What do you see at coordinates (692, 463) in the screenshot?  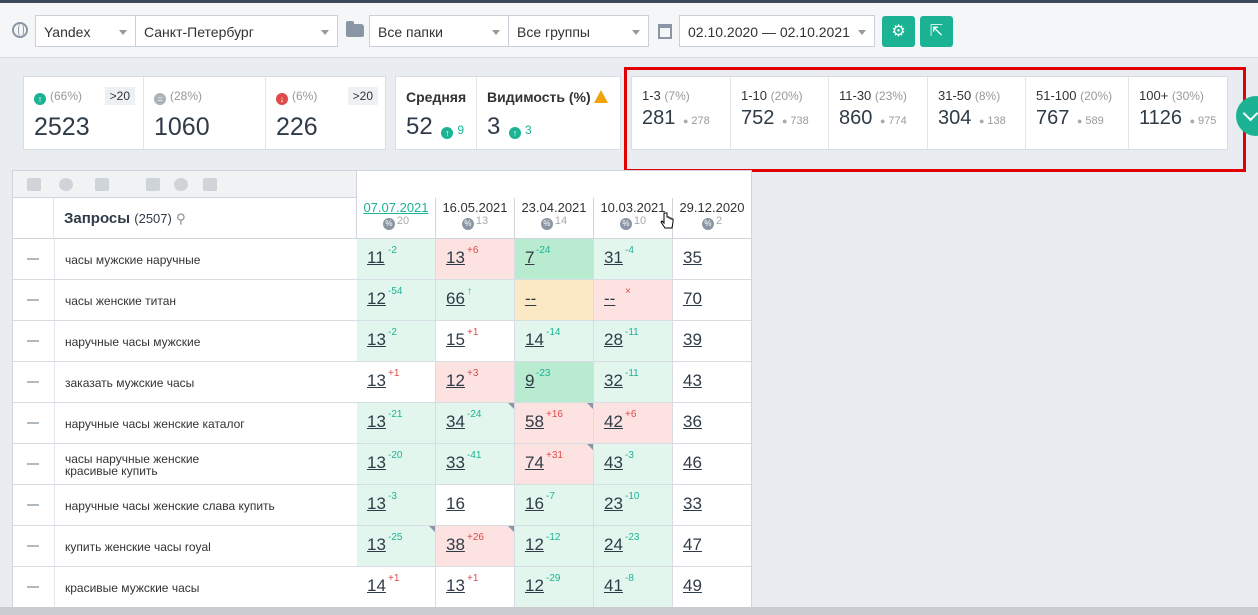 I see `position-value: 46` at bounding box center [692, 463].